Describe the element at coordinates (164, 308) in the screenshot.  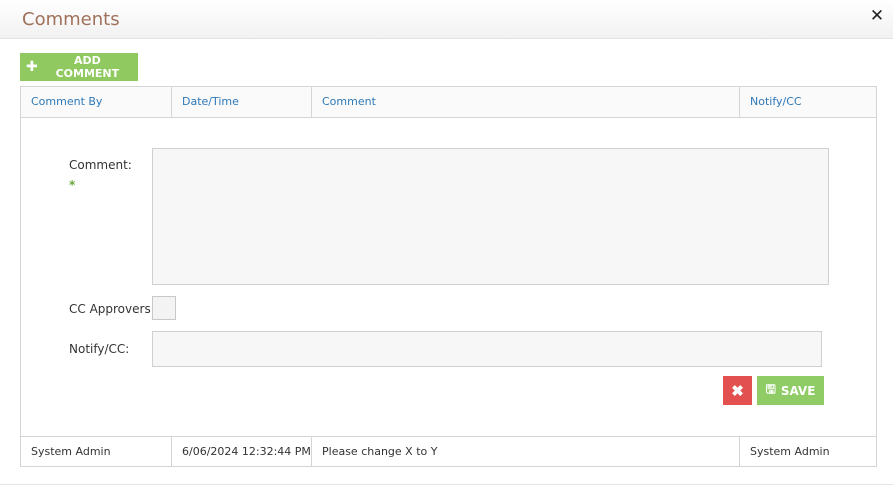
I see `cc-approvers-checkbox` at that location.